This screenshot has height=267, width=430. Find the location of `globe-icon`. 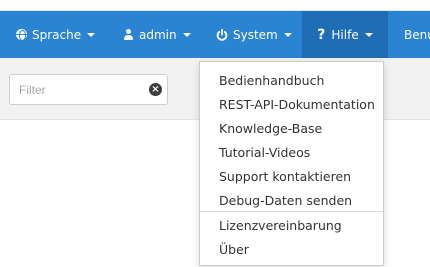

globe-icon is located at coordinates (21, 35).